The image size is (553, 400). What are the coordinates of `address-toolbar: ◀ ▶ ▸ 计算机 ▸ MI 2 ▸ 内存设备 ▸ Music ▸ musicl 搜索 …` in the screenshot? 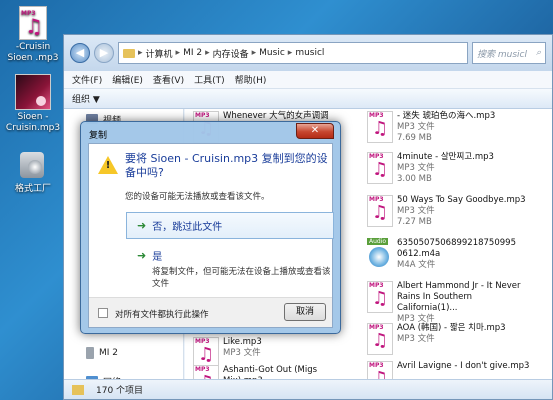 It's located at (308, 53).